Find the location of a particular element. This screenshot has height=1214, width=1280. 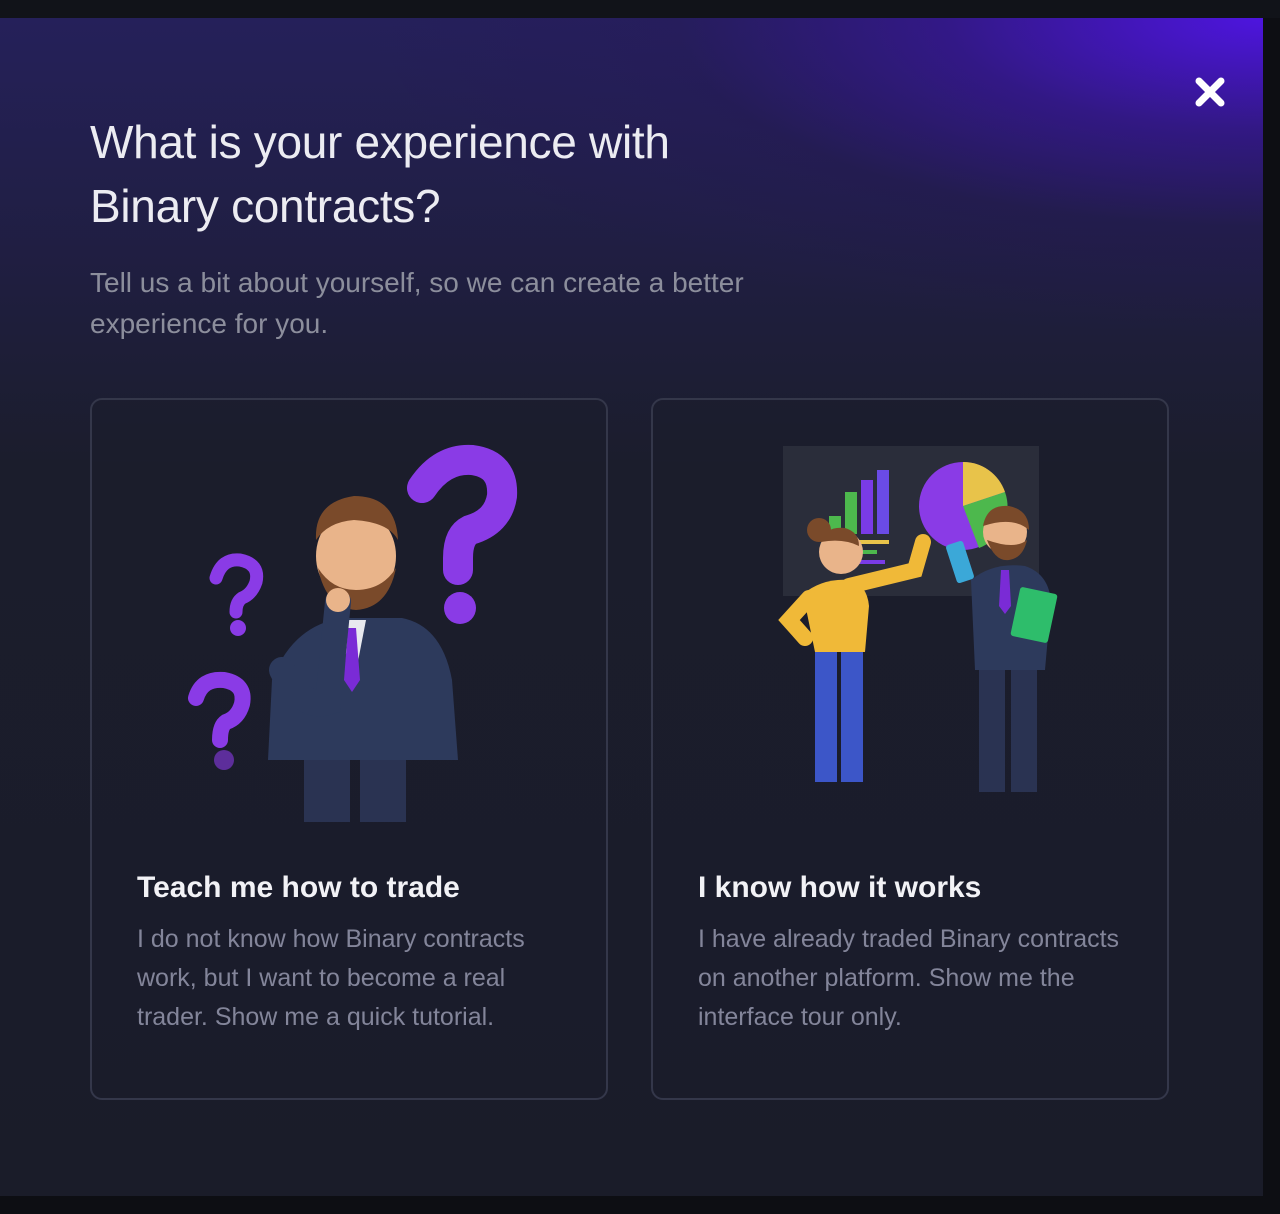

top-strip is located at coordinates (640, 9).